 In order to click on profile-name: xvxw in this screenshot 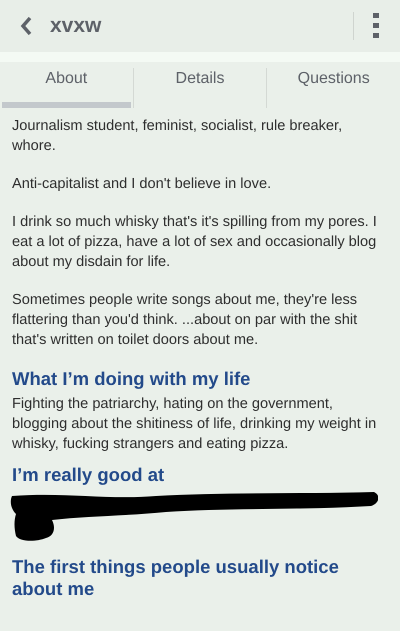, I will do `click(76, 26)`.